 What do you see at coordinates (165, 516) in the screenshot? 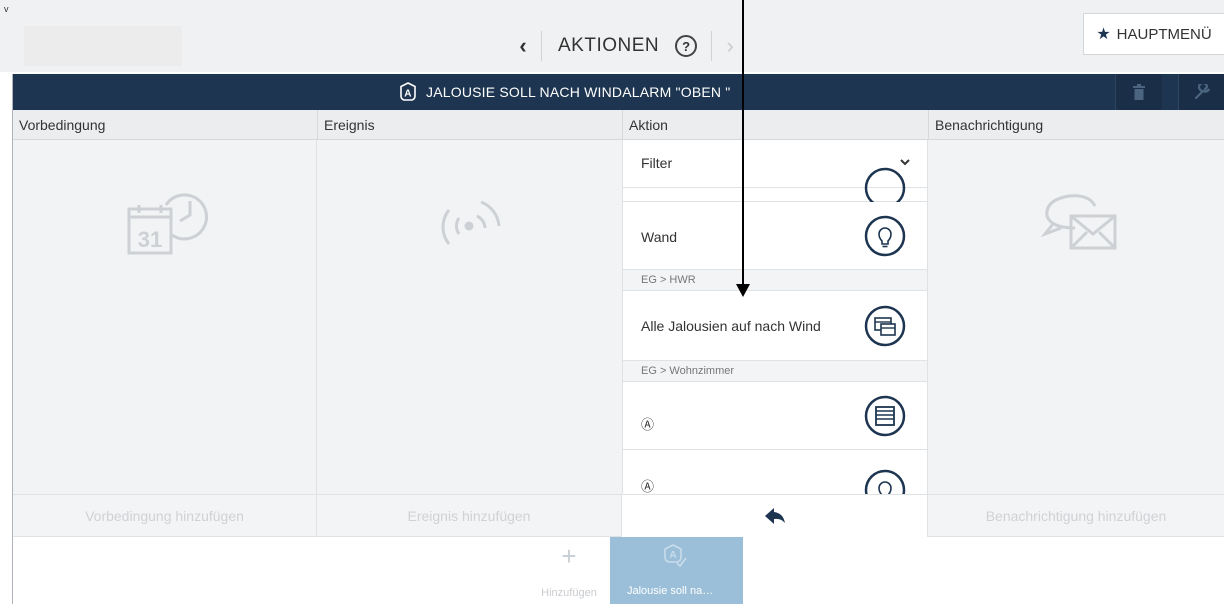
I see `add-vorbedingung-button: Vorbedingung hinzufügen` at bounding box center [165, 516].